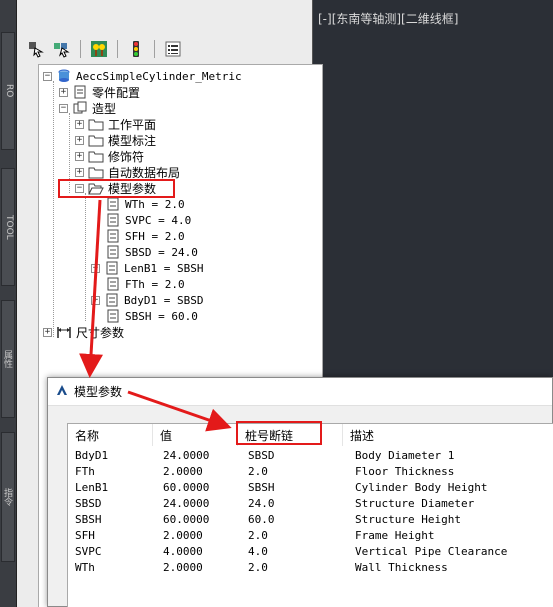  What do you see at coordinates (92, 455) in the screenshot?
I see `cell-name: BdyD1` at bounding box center [92, 455].